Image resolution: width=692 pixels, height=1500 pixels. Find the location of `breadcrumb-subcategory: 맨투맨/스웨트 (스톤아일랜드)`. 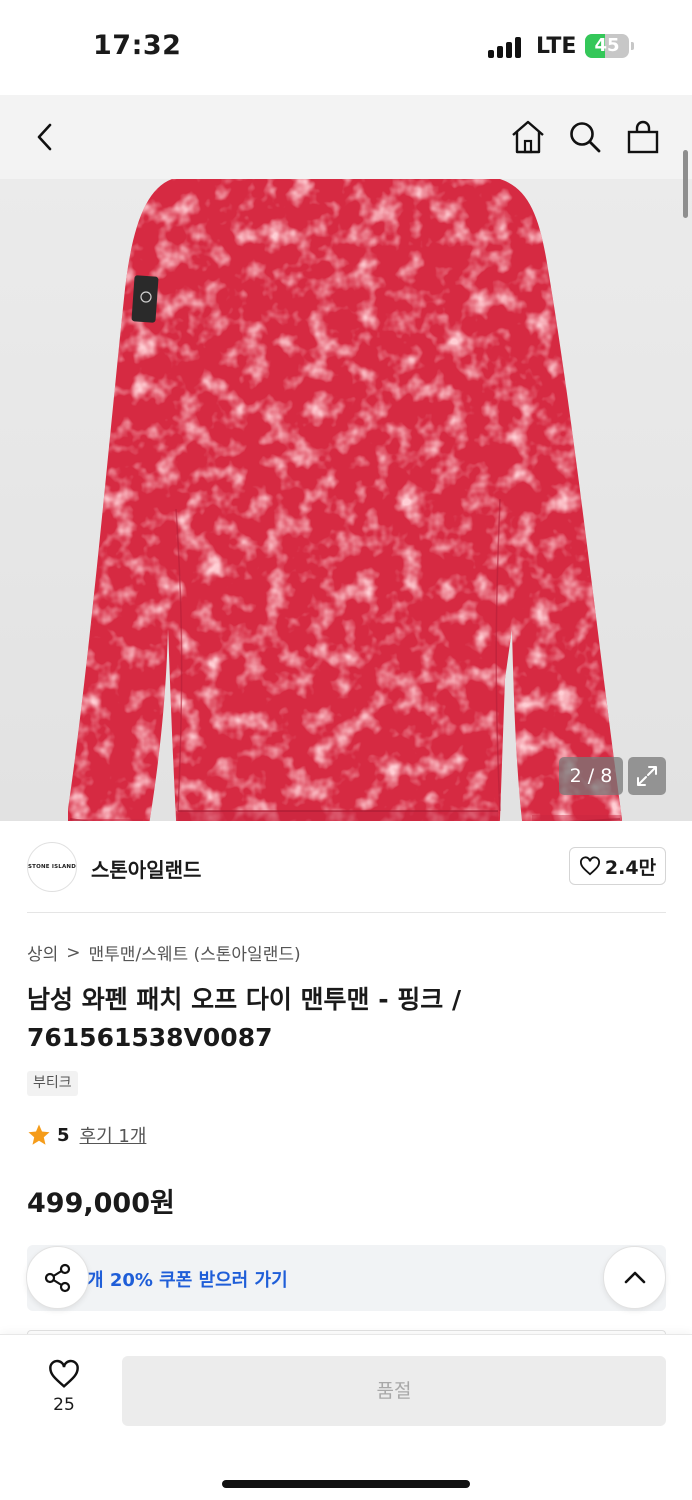

breadcrumb-subcategory: 맨투맨/스웨트 (스톤아일랜드) is located at coordinates (195, 952).